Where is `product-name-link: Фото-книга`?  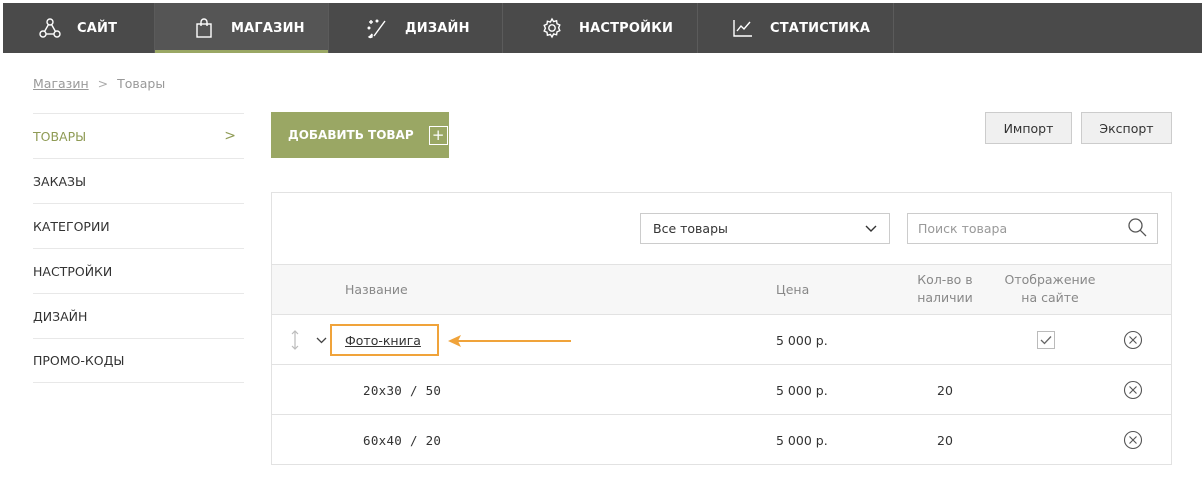
product-name-link: Фото-книга is located at coordinates (383, 340).